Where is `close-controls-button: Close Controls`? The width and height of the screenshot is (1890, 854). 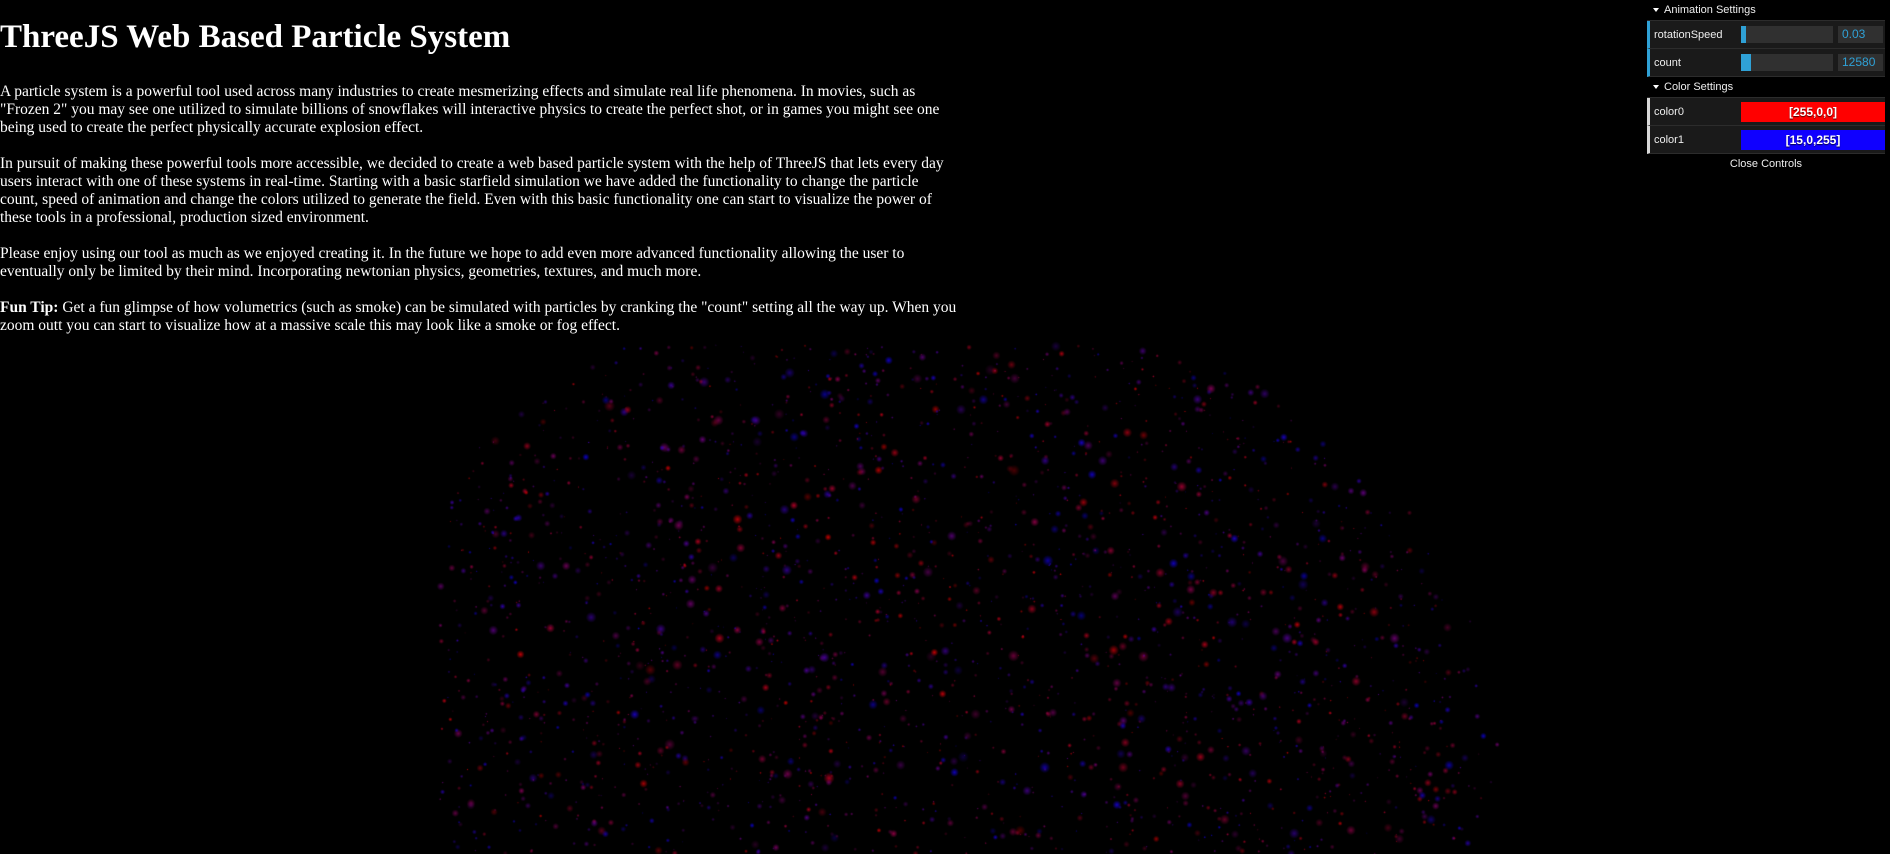
close-controls-button: Close Controls is located at coordinates (1766, 164).